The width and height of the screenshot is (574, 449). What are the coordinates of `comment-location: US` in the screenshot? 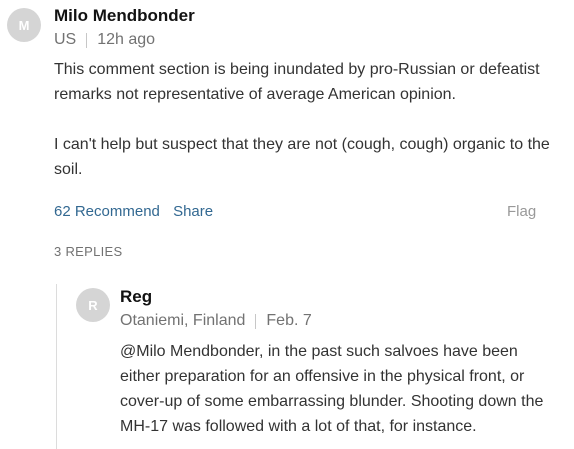 It's located at (65, 39).